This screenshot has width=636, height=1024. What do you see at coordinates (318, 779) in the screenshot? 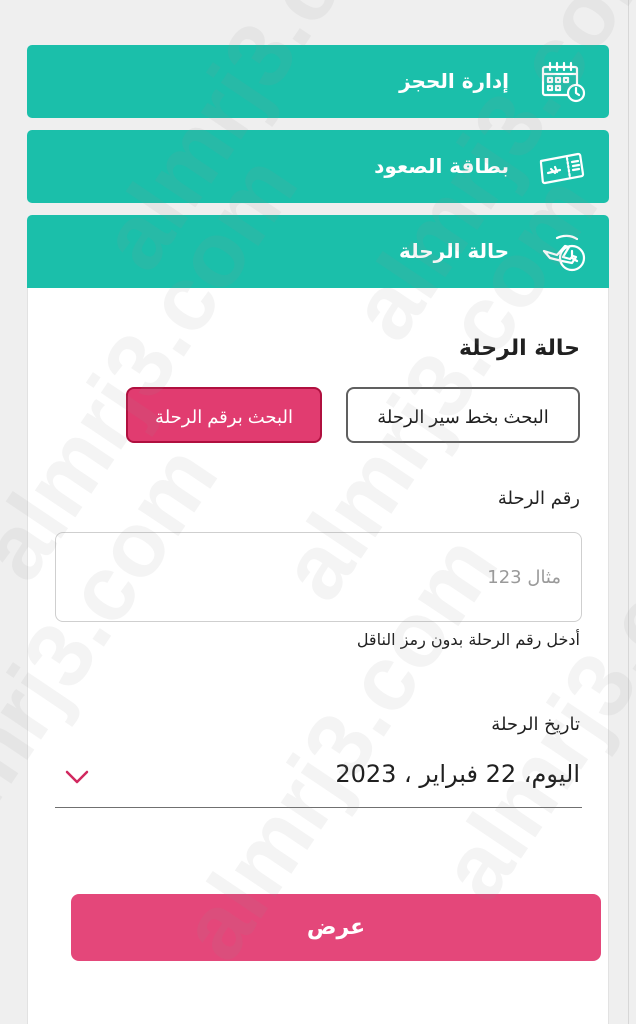
I see `flight-date-select: اليوم، 22 فبراير ، 2023` at bounding box center [318, 779].